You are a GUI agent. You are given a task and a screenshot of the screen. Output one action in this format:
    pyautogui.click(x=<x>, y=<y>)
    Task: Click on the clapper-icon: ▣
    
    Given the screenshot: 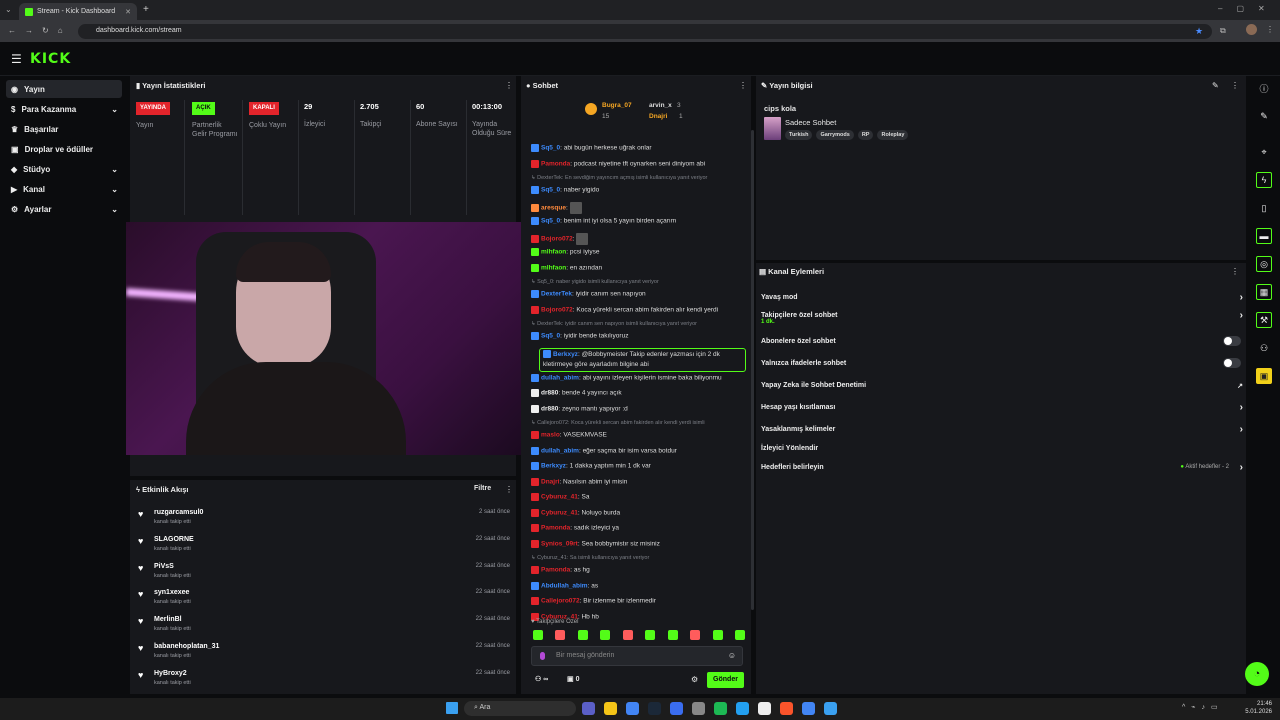 What is the action you would take?
    pyautogui.click(x=1264, y=376)
    